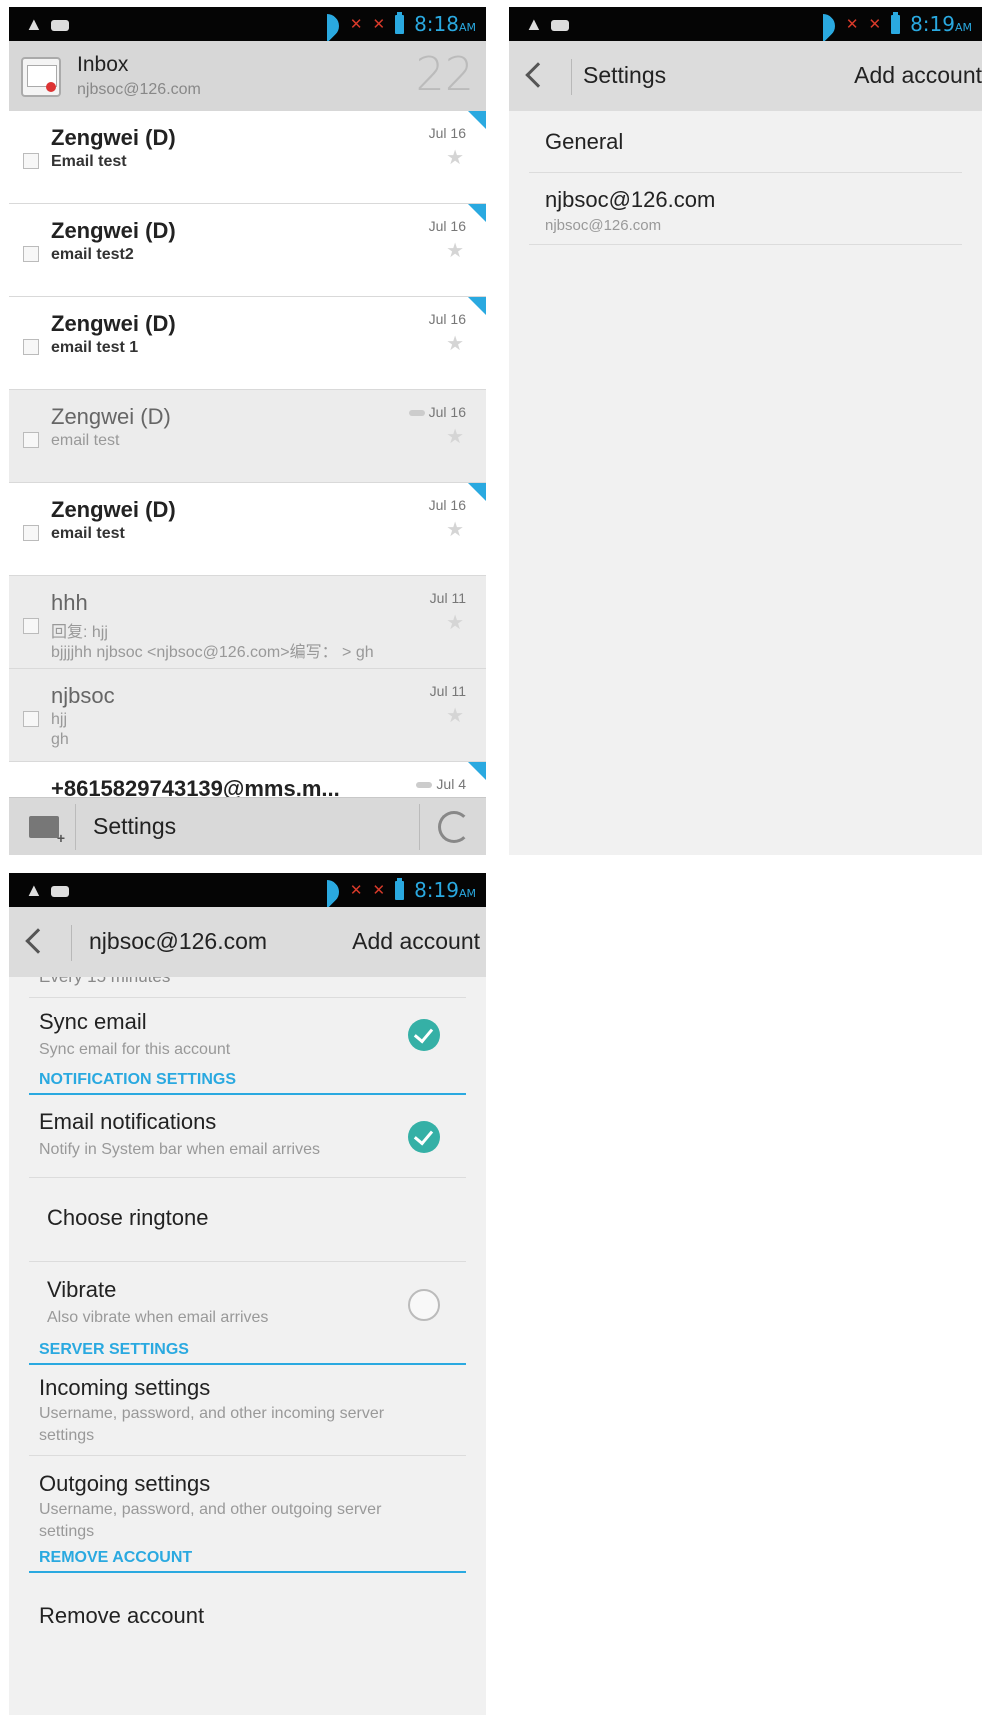  Describe the element at coordinates (83, 695) in the screenshot. I see `message-sender: njbsoc` at that location.